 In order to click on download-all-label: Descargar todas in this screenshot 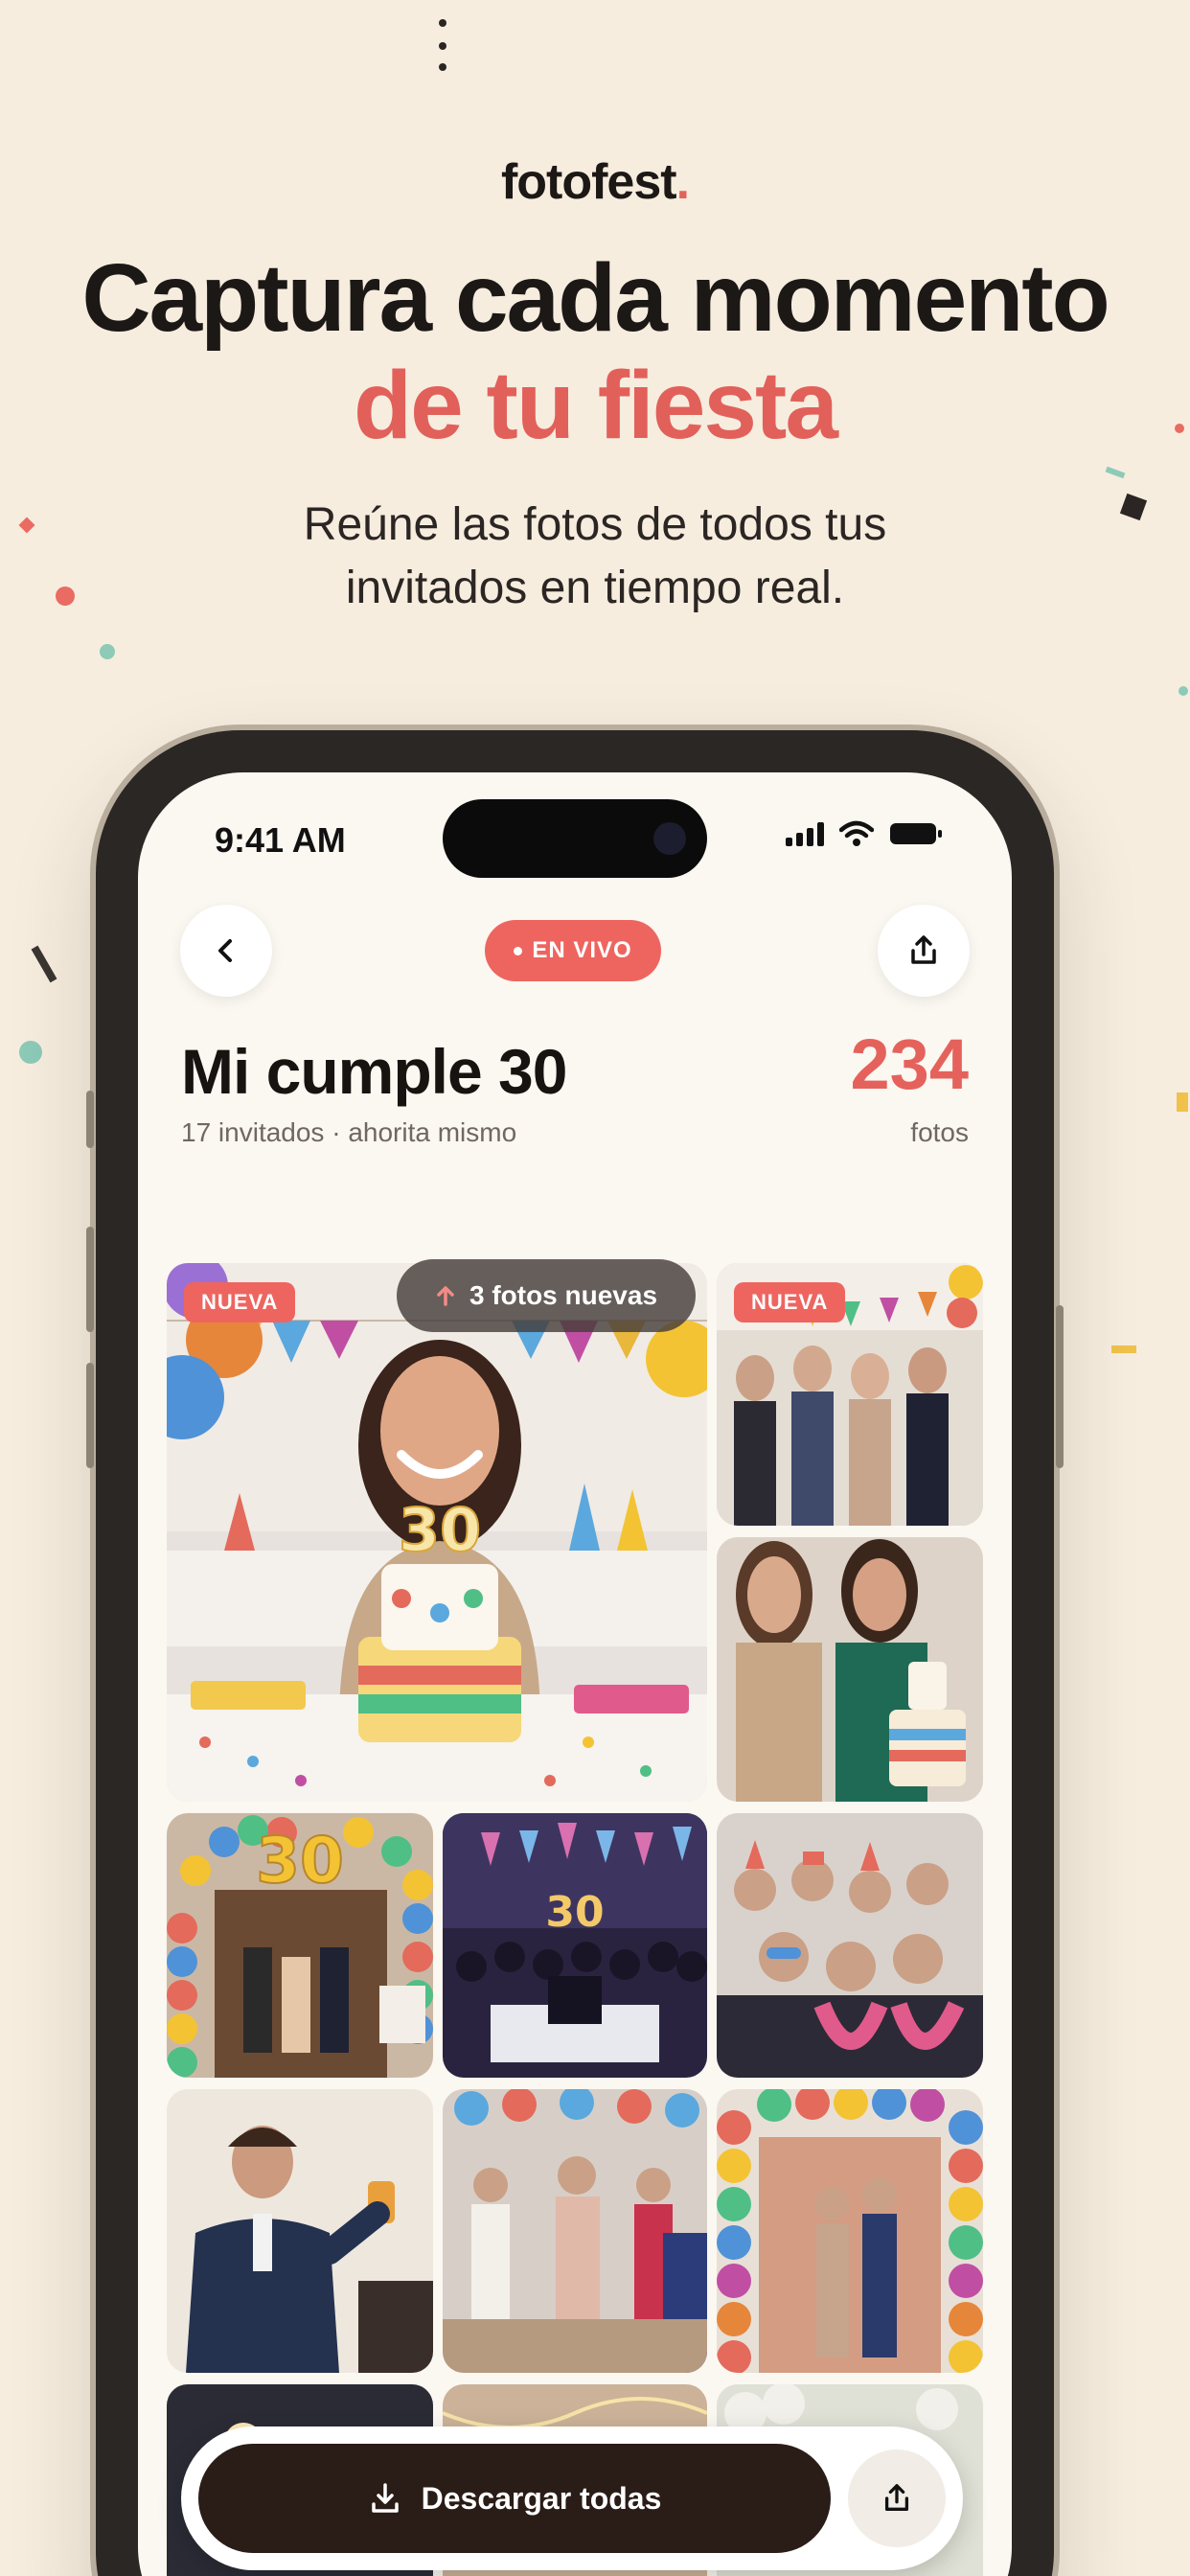, I will do `click(542, 2498)`.